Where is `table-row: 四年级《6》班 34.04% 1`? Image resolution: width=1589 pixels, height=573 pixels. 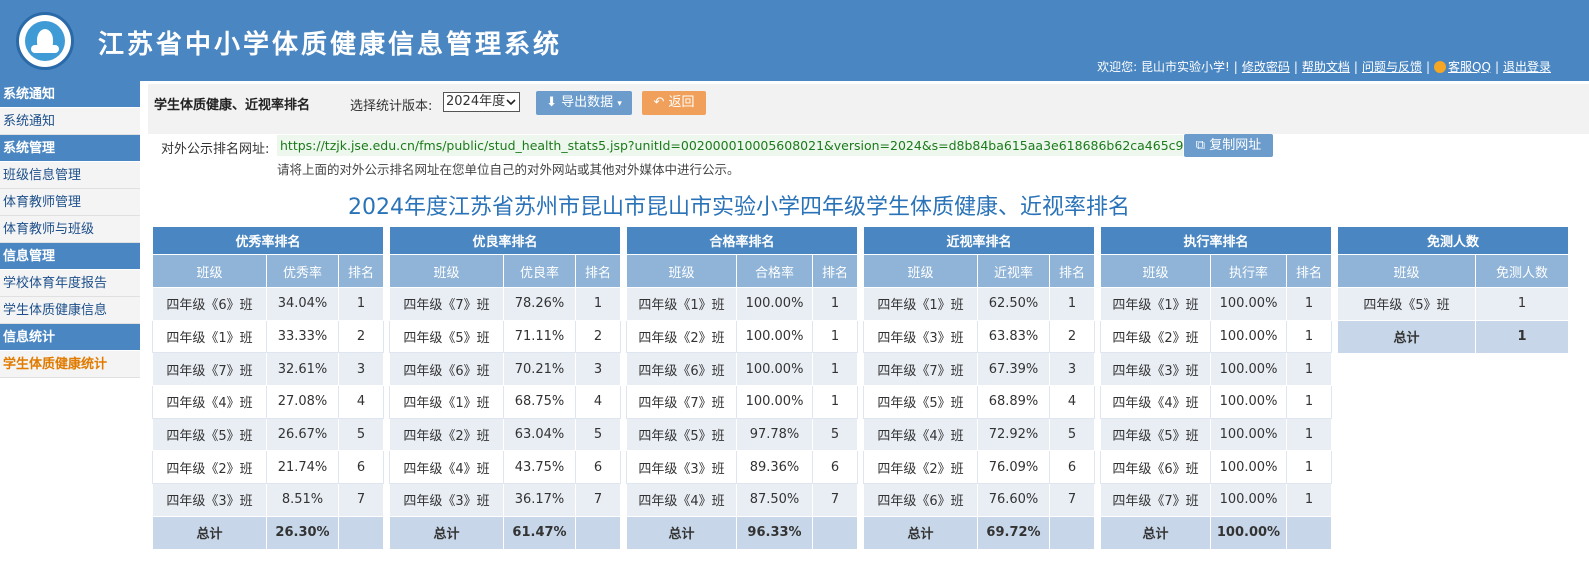
table-row: 四年级《6》班 34.04% 1 is located at coordinates (268, 304).